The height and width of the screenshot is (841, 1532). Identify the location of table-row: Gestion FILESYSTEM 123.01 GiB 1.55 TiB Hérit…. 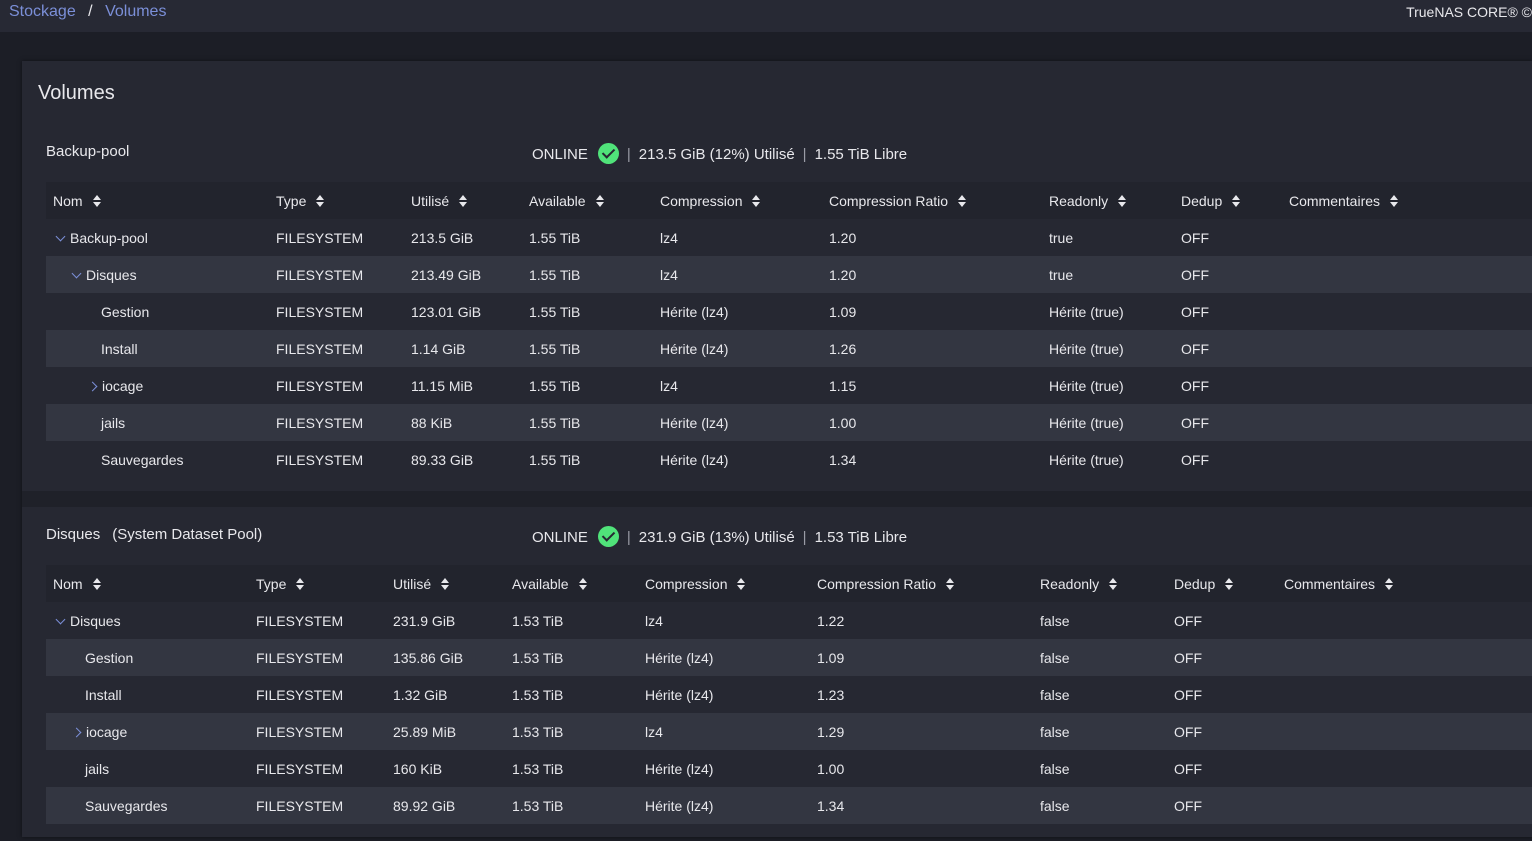
(789, 311).